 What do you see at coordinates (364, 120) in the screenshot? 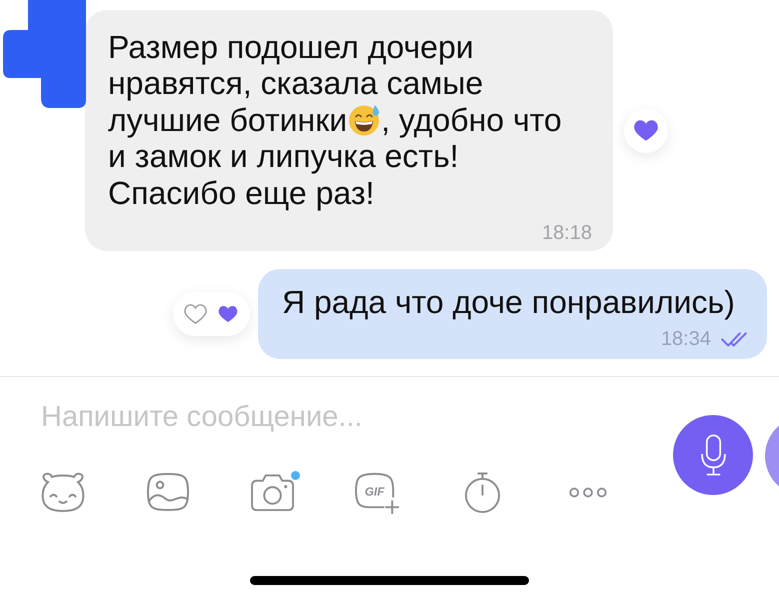
I see `grin-sweat-emoji-icon` at bounding box center [364, 120].